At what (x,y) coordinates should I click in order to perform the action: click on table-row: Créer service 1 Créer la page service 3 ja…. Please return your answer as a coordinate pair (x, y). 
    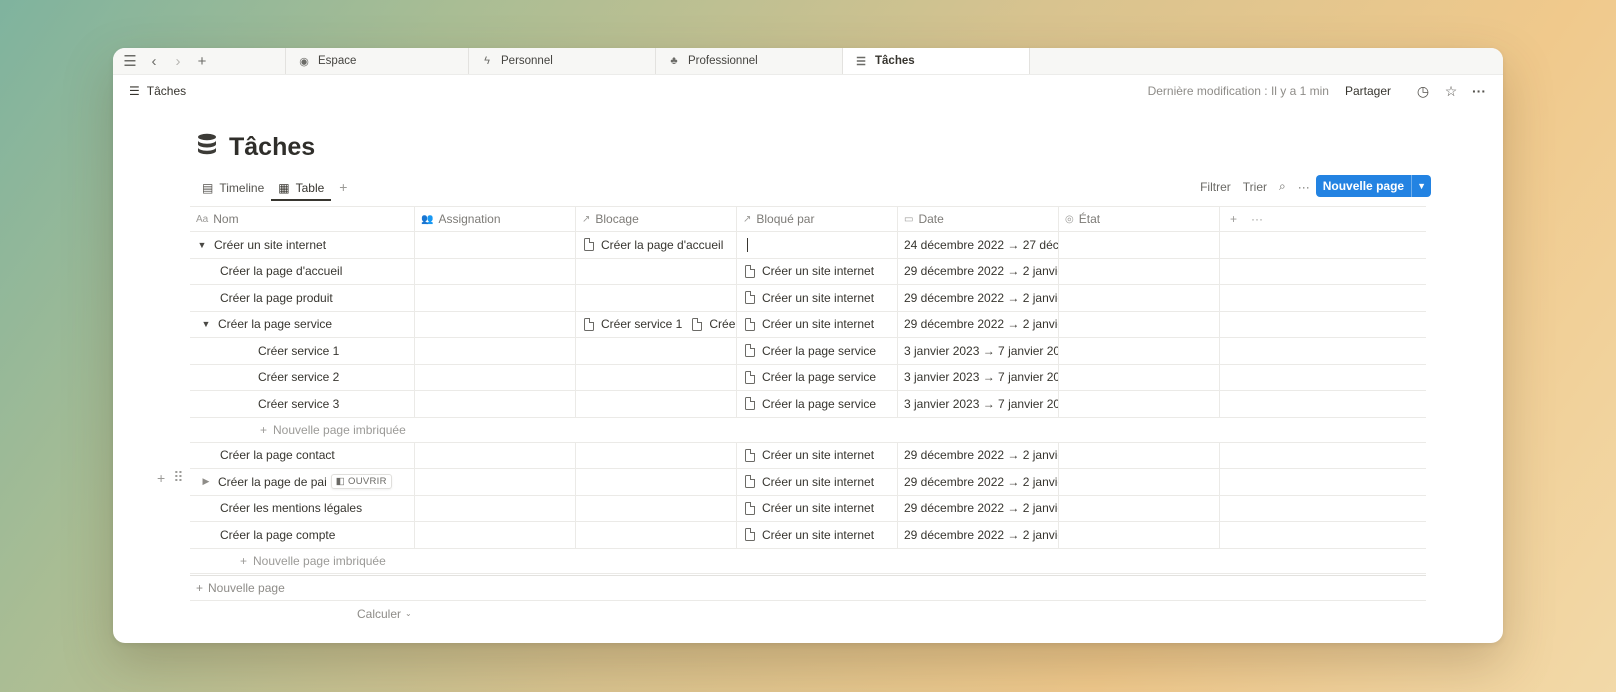
    Looking at the image, I should click on (808, 351).